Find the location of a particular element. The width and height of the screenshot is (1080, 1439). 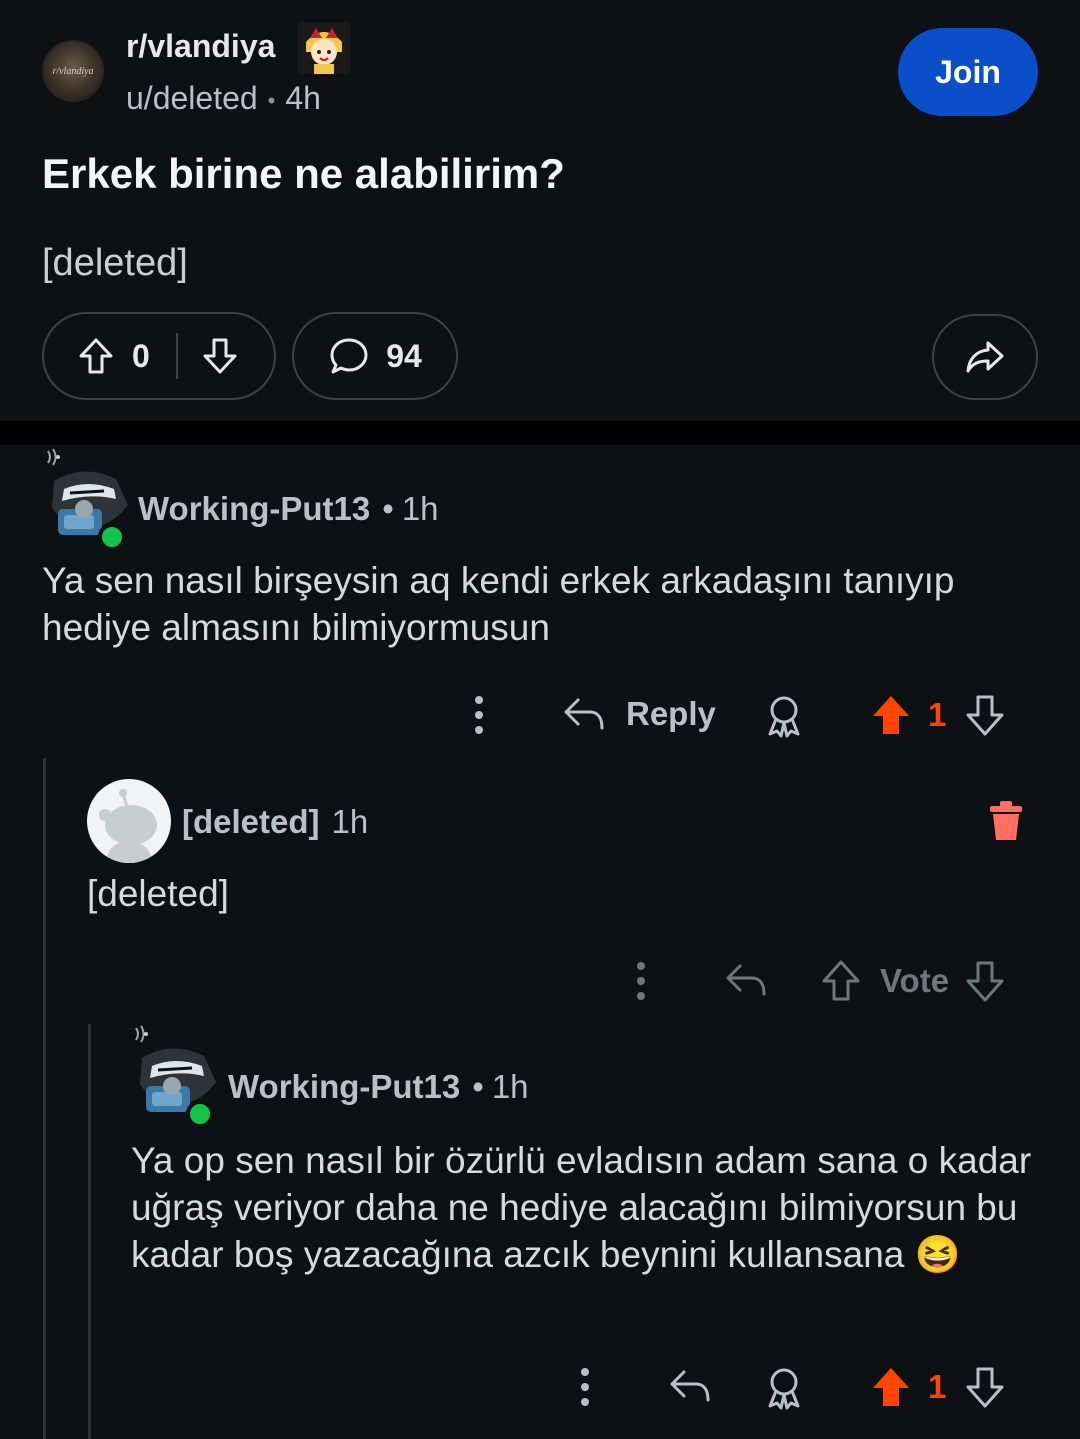

comment-body: [deleted] is located at coordinates (158, 893).